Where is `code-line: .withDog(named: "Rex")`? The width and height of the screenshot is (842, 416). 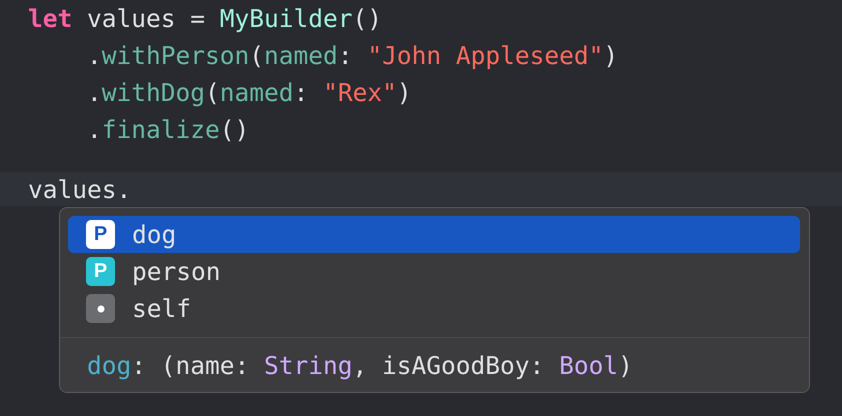
code-line: .withDog(named: "Rex") is located at coordinates (249, 92).